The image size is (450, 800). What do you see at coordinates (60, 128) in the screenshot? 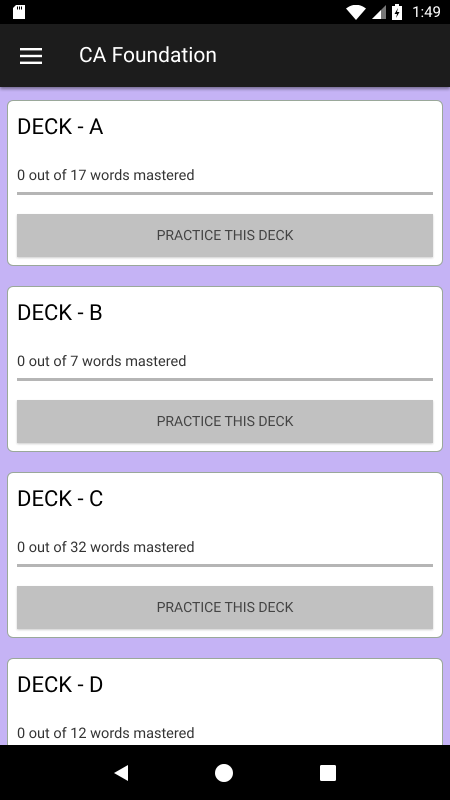
I see `deck-title: DECK - A` at bounding box center [60, 128].